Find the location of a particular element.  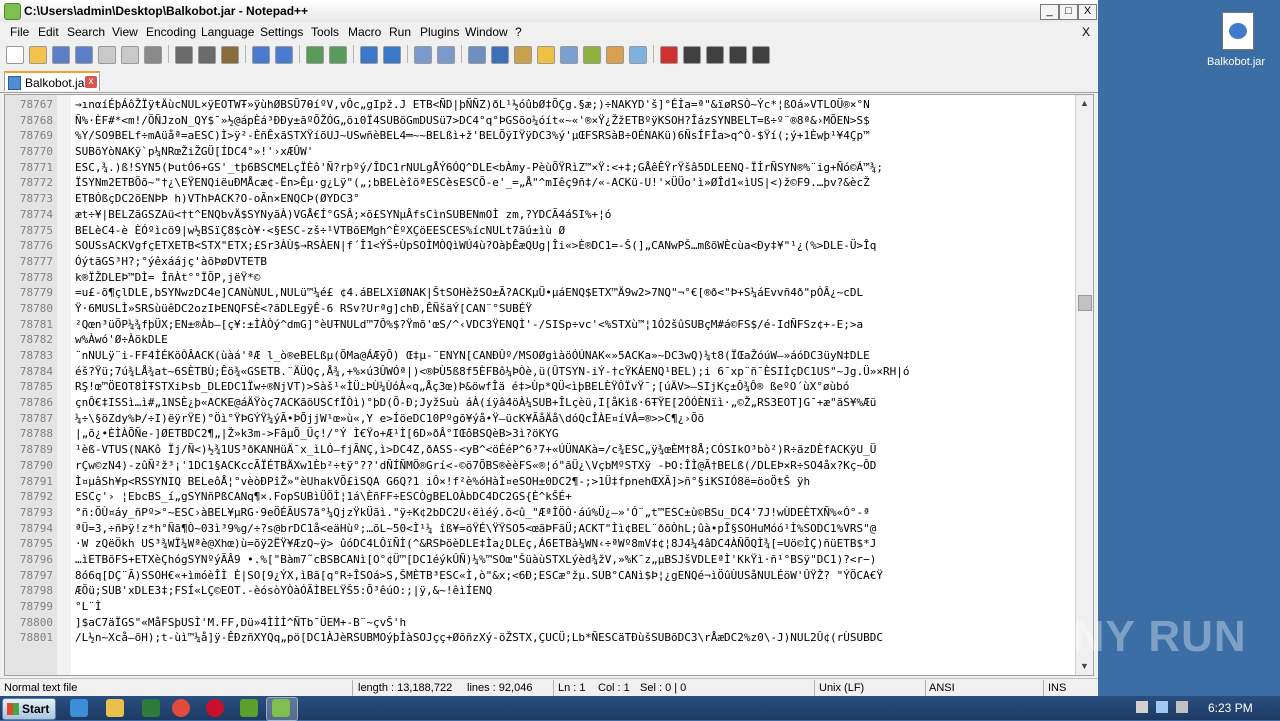

menu-help: ? is located at coordinates (518, 32).